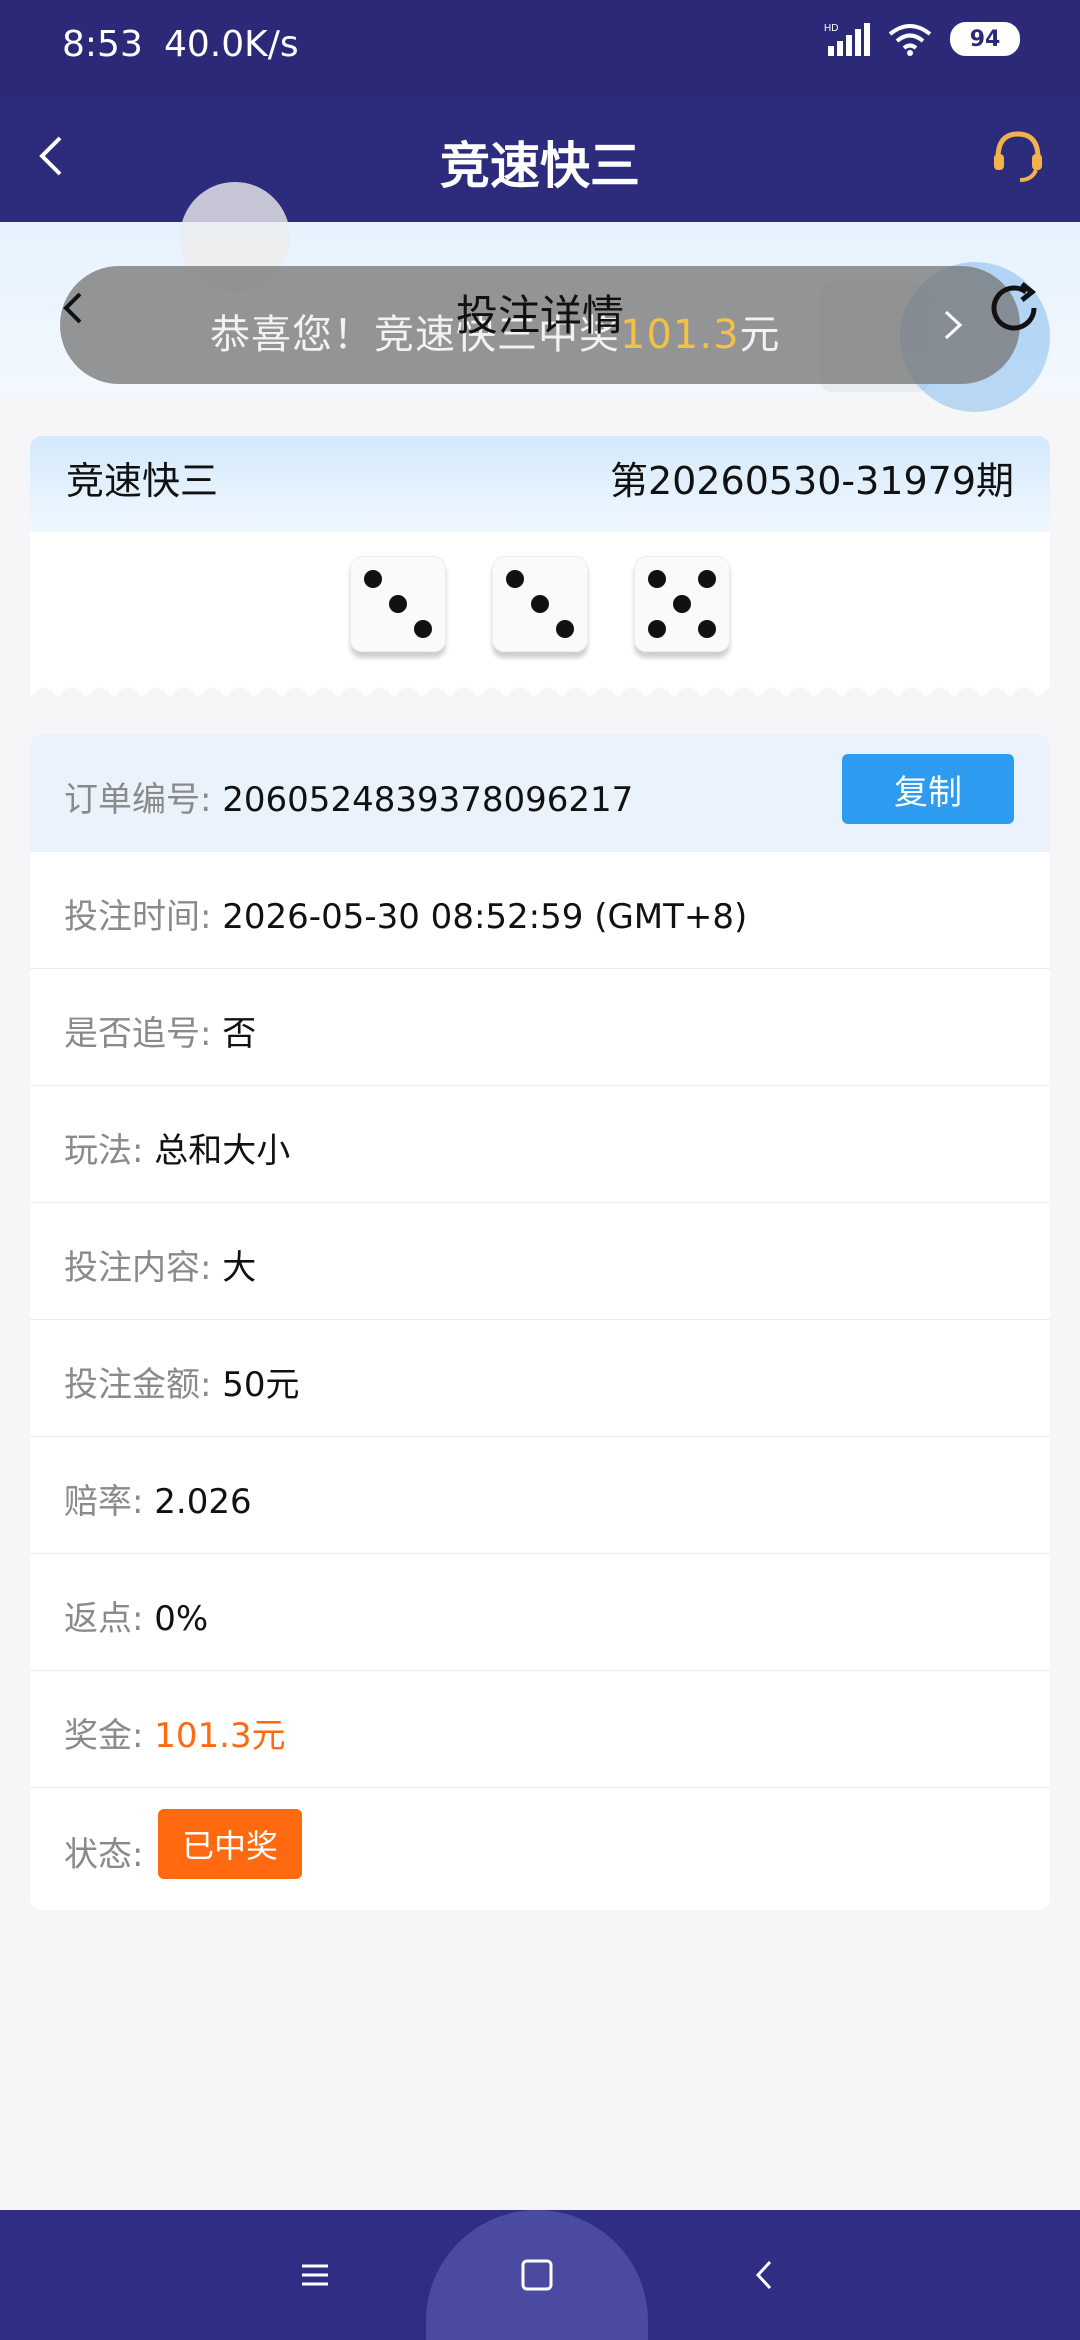  Describe the element at coordinates (485, 917) in the screenshot. I see `detail-value: 2026-05-30 08:52:59 (GMT+8)` at that location.